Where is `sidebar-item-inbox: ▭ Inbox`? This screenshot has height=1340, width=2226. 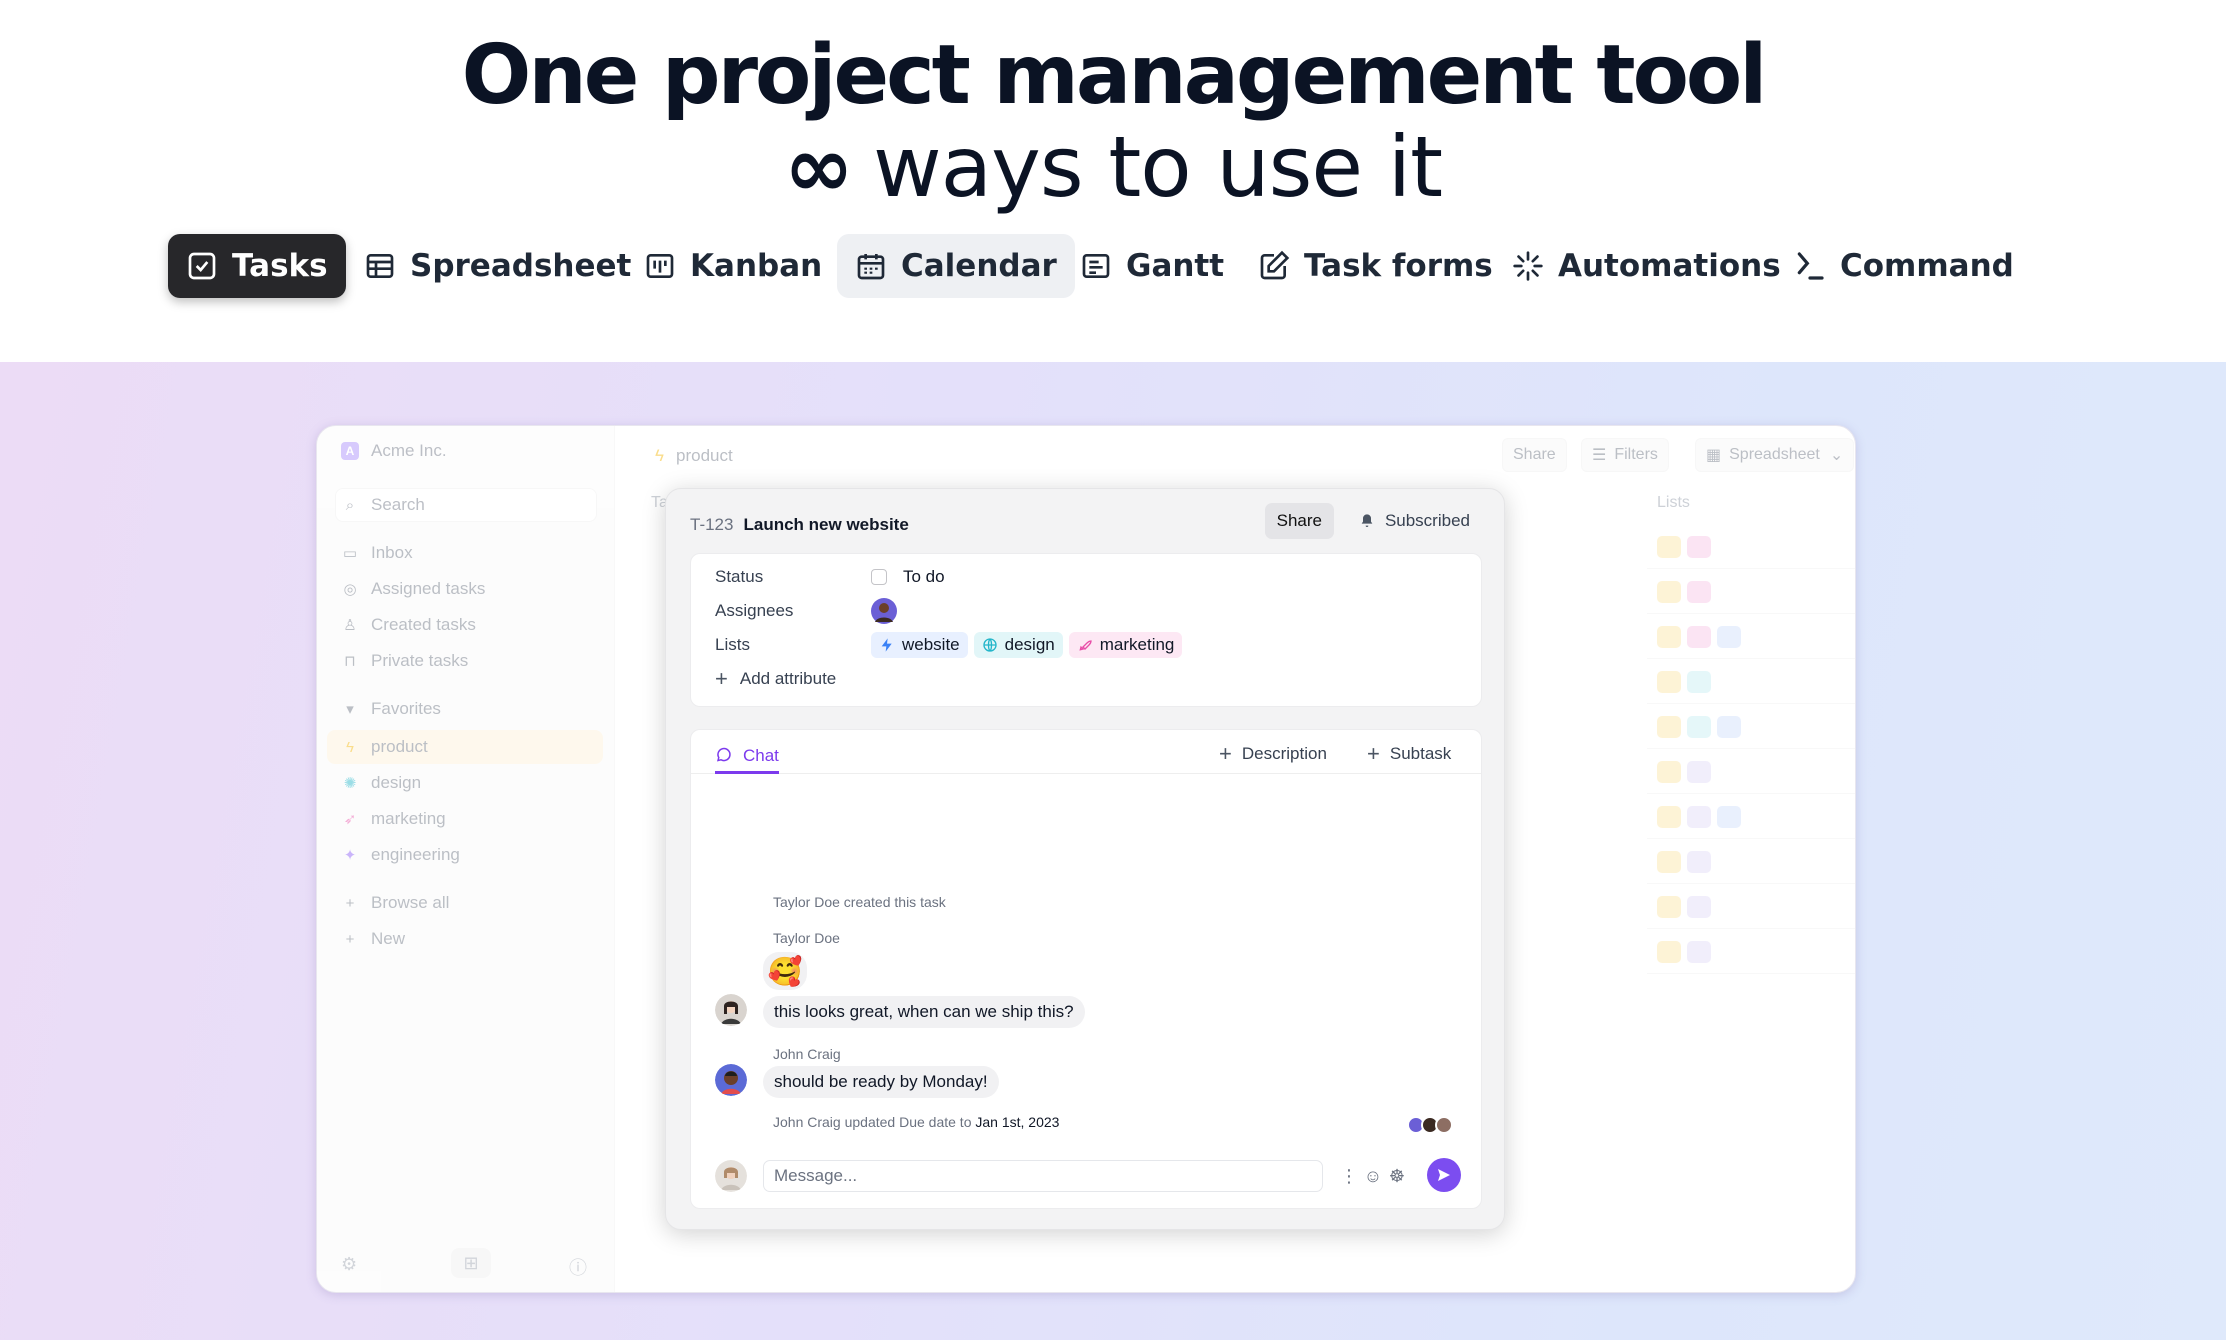
sidebar-item-inbox: ▭ Inbox is located at coordinates (377, 553).